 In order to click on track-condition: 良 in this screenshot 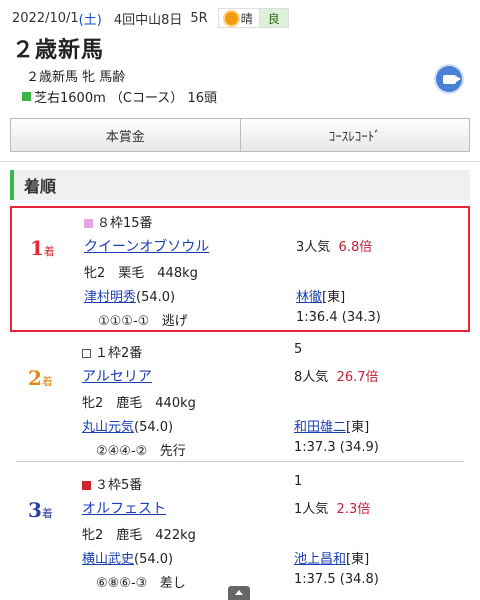, I will do `click(273, 18)`.